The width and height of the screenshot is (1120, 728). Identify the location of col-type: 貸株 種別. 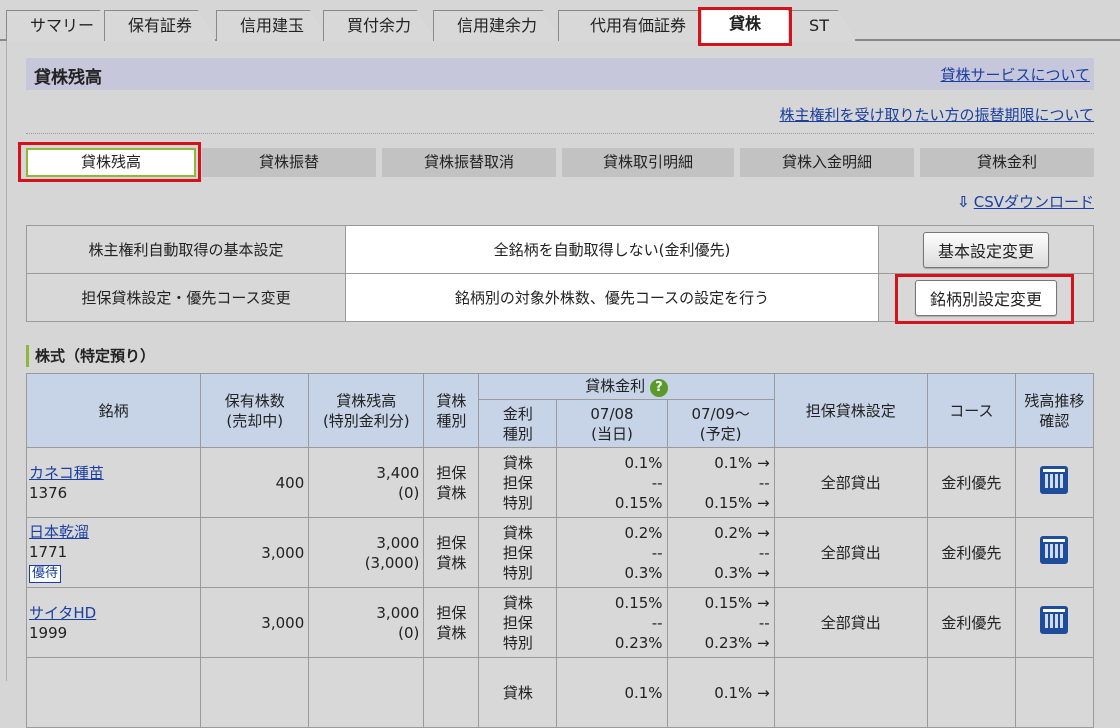
(451, 410).